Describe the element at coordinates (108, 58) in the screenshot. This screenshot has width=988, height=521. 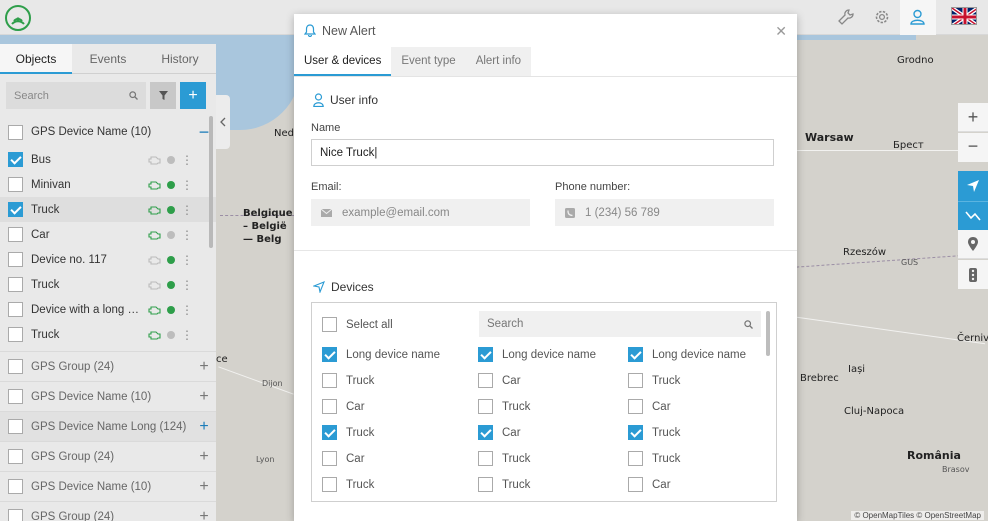
I see `tab-events: Events` at that location.